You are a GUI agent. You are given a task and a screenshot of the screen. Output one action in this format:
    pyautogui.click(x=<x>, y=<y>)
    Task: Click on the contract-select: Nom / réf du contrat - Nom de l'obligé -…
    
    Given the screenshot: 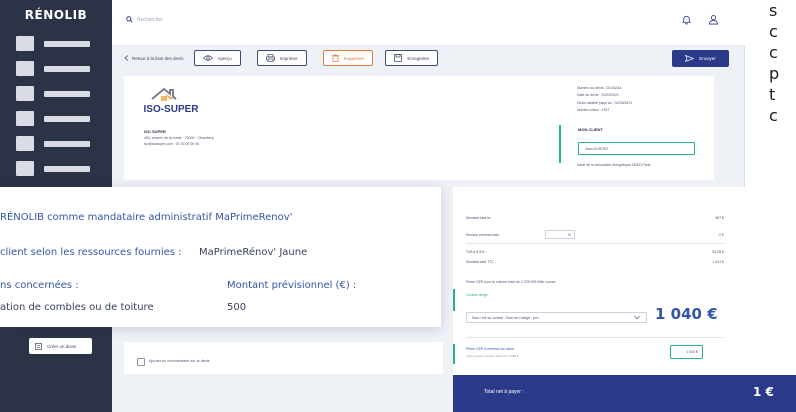 What is the action you would take?
    pyautogui.click(x=556, y=317)
    